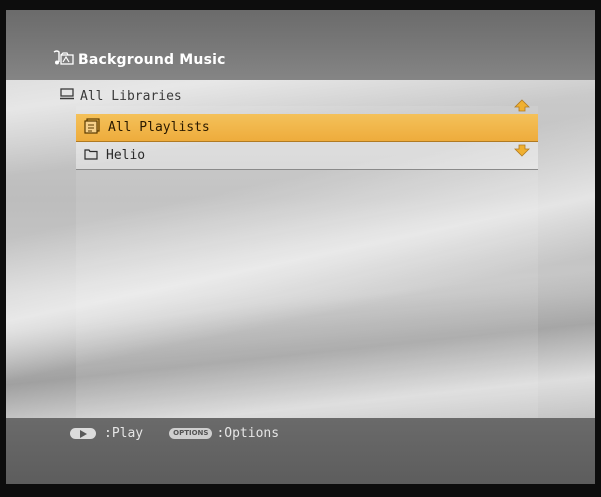 This screenshot has height=497, width=601. What do you see at coordinates (307, 156) in the screenshot?
I see `list-item-helio: Helio` at bounding box center [307, 156].